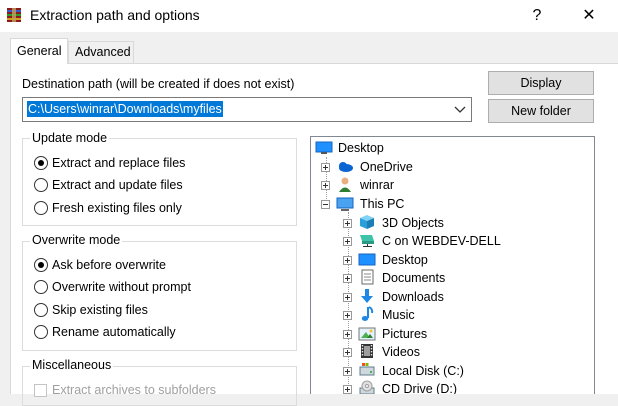 The width and height of the screenshot is (618, 406). What do you see at coordinates (451, 352) in the screenshot?
I see `tree-item-videos: Videos` at bounding box center [451, 352].